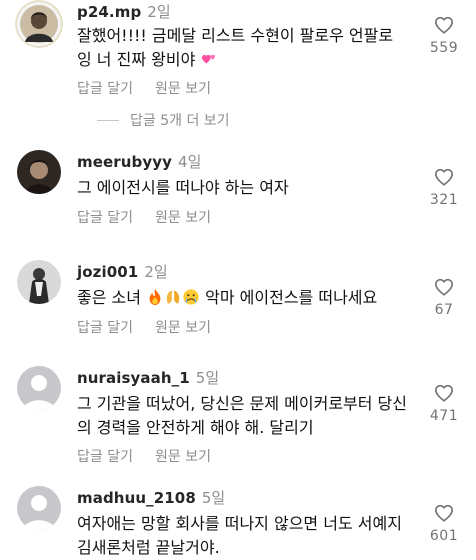  What do you see at coordinates (108, 120) in the screenshot?
I see `divider-line` at bounding box center [108, 120].